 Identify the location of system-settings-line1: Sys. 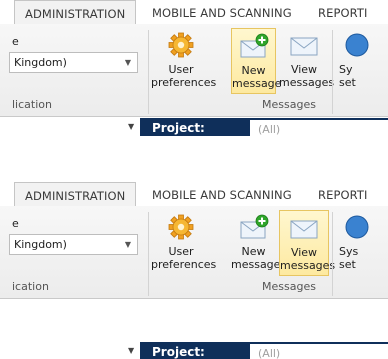
(349, 251).